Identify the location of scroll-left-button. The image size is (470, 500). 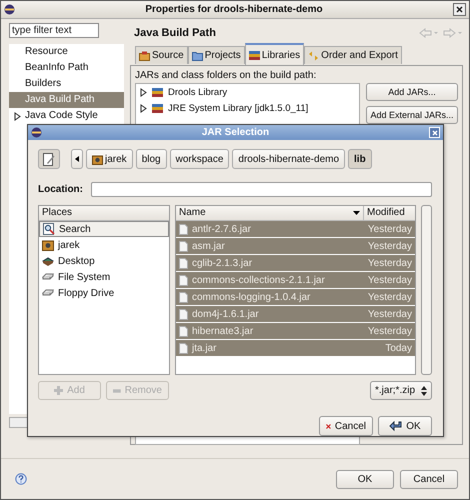
(77, 159).